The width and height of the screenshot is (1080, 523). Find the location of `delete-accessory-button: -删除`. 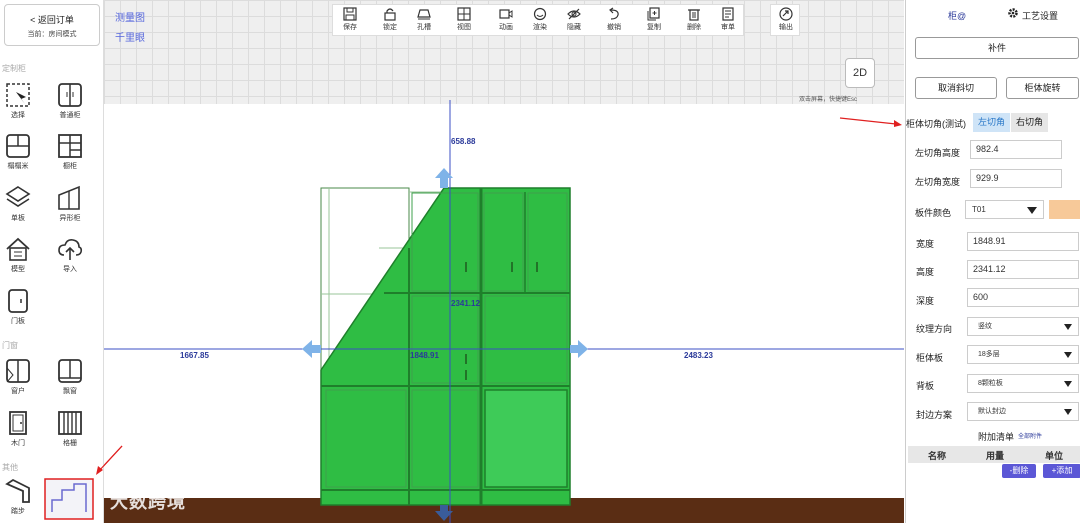

delete-accessory-button: -删除 is located at coordinates (1019, 471).